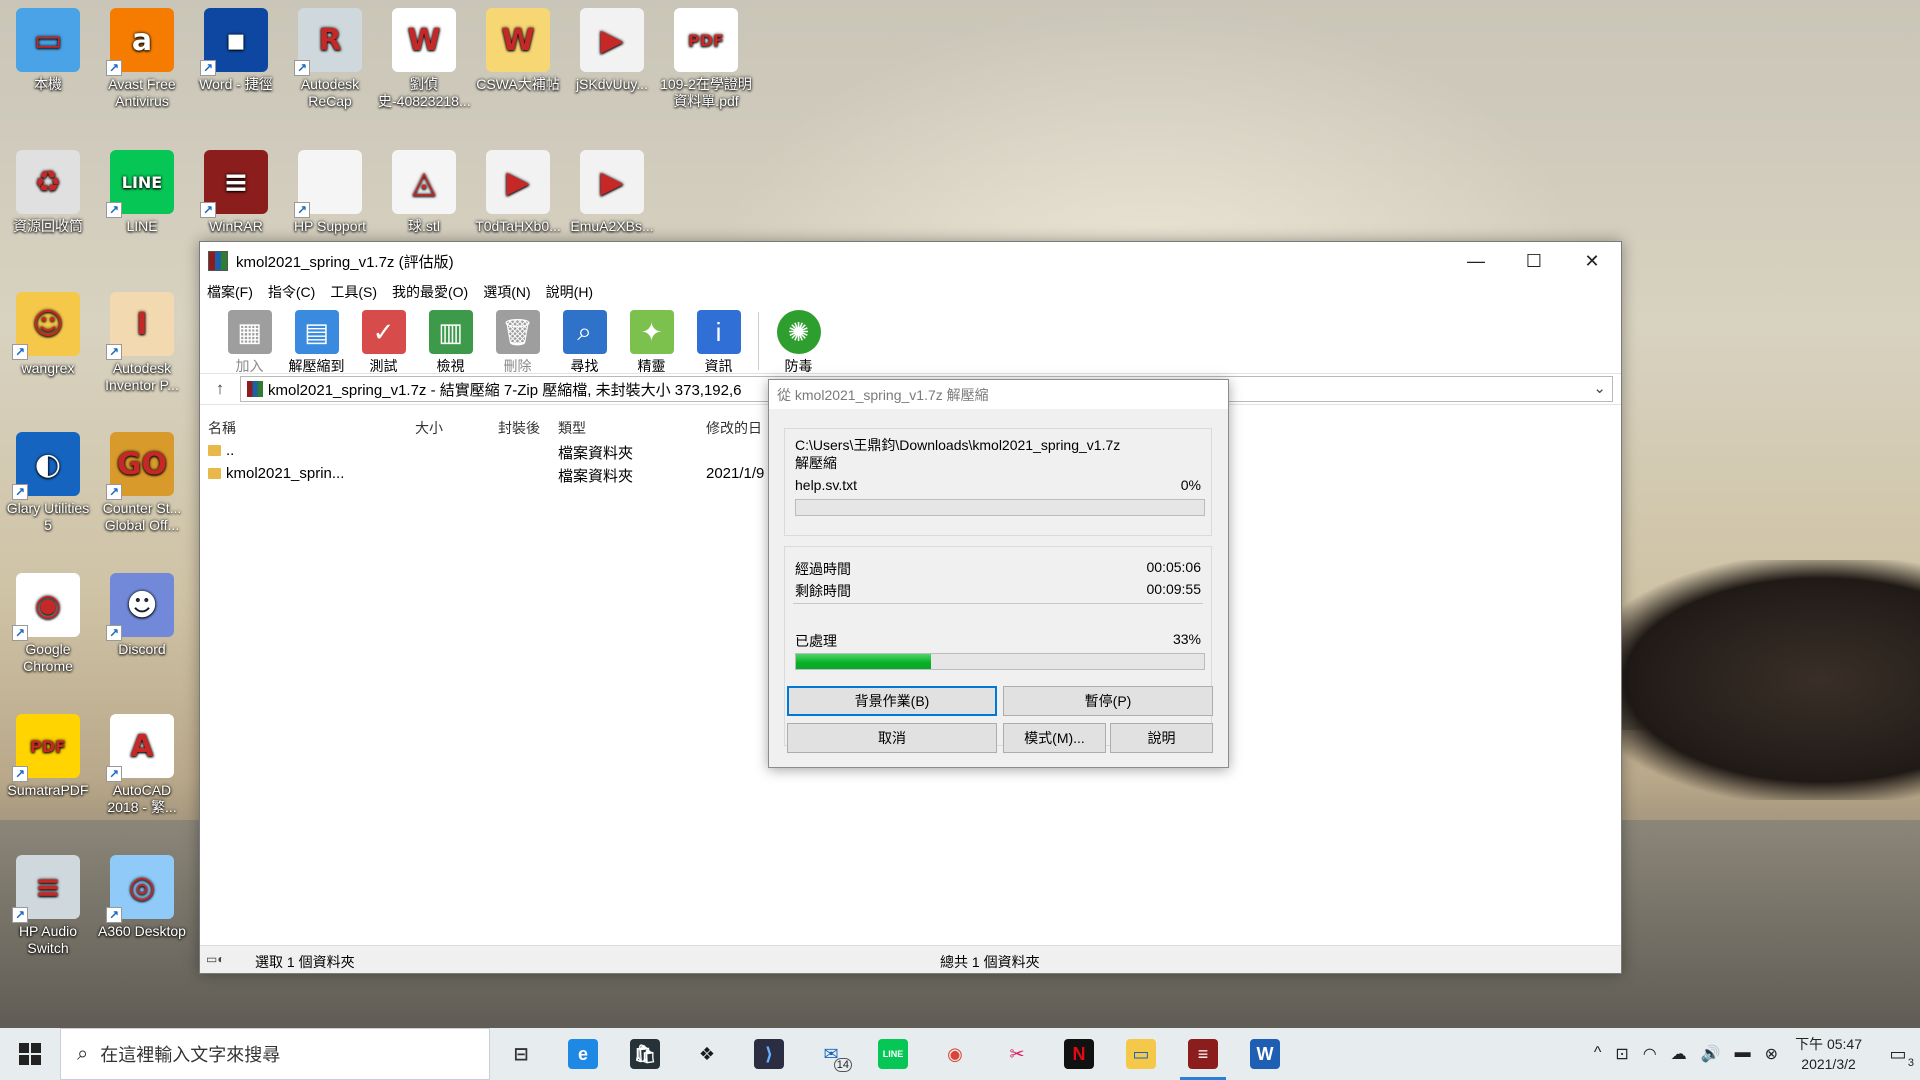  What do you see at coordinates (48, 368) in the screenshot?
I see `desktop-icon-label: wangrex` at bounding box center [48, 368].